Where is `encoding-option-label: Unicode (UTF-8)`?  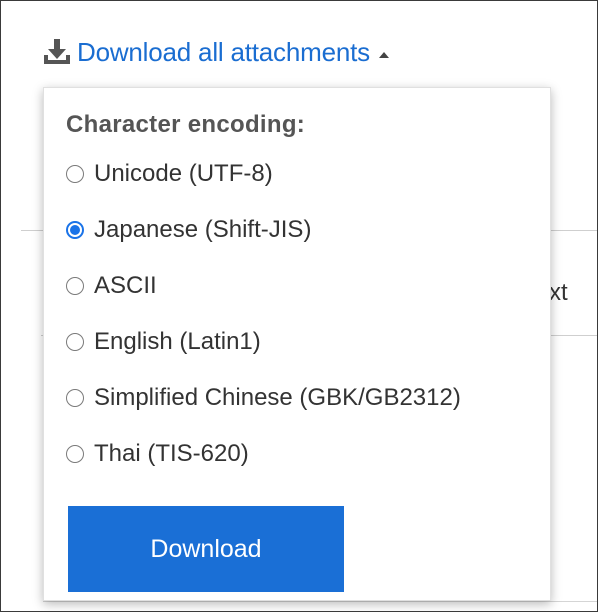
encoding-option-label: Unicode (UTF-8) is located at coordinates (183, 173).